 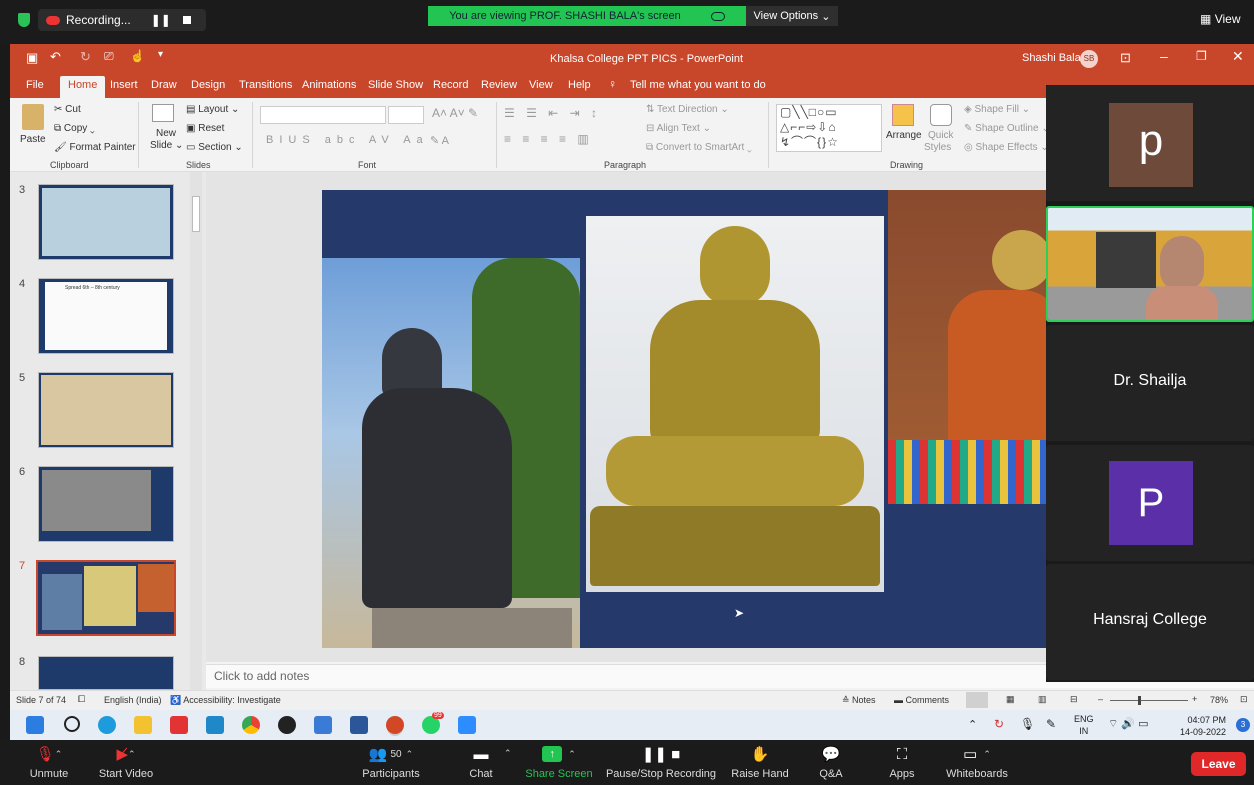 What do you see at coordinates (1243, 725) in the screenshot?
I see `notification-badge: 3` at bounding box center [1243, 725].